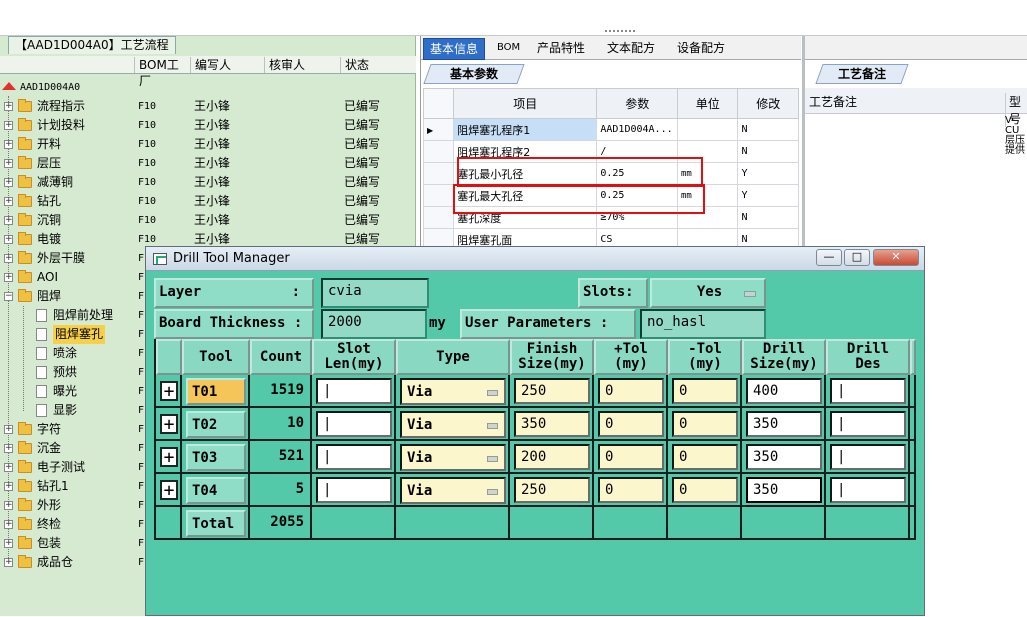 This screenshot has height=617, width=1027. I want to click on tree-item: + 钻孔 F10 王小锋 已编写, so click(208, 201).